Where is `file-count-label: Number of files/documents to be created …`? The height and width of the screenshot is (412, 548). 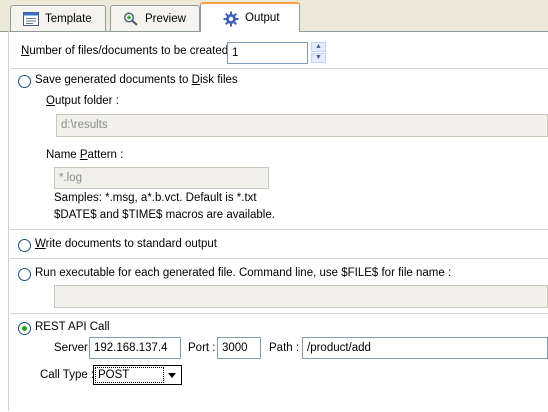
file-count-label: Number of files/documents to be created … is located at coordinates (128, 51).